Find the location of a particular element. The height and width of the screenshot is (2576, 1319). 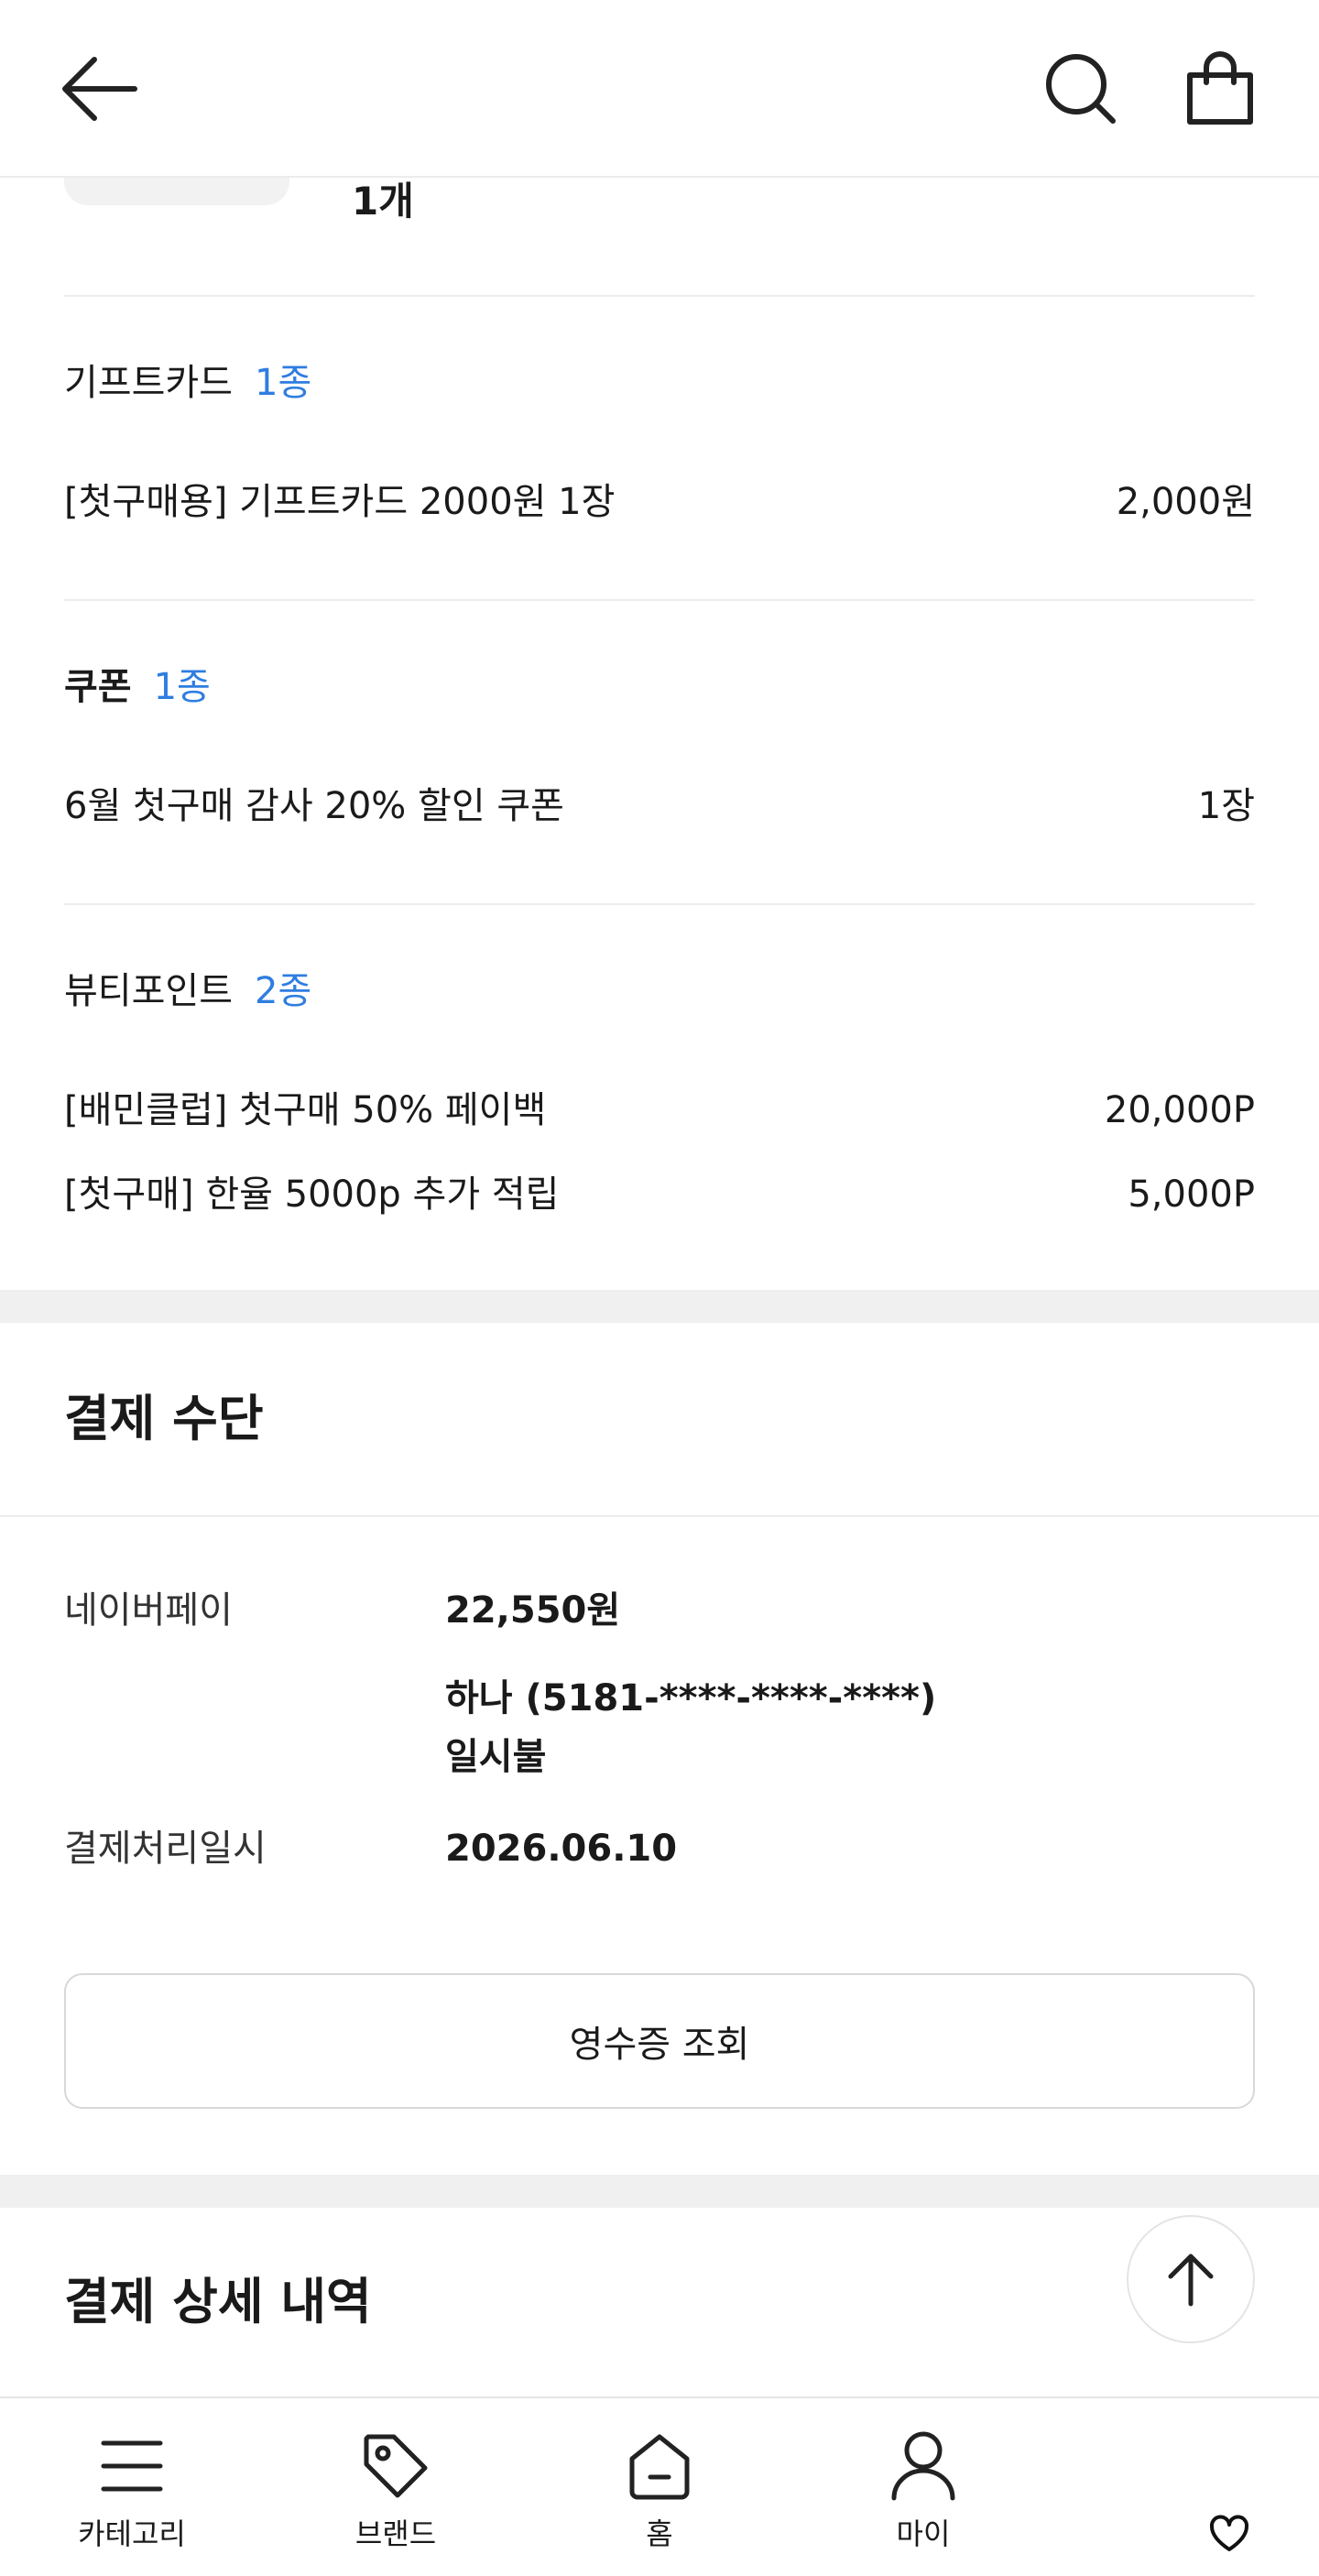

payment-detail-title: 결제 상세 내역 is located at coordinates (218, 2301).